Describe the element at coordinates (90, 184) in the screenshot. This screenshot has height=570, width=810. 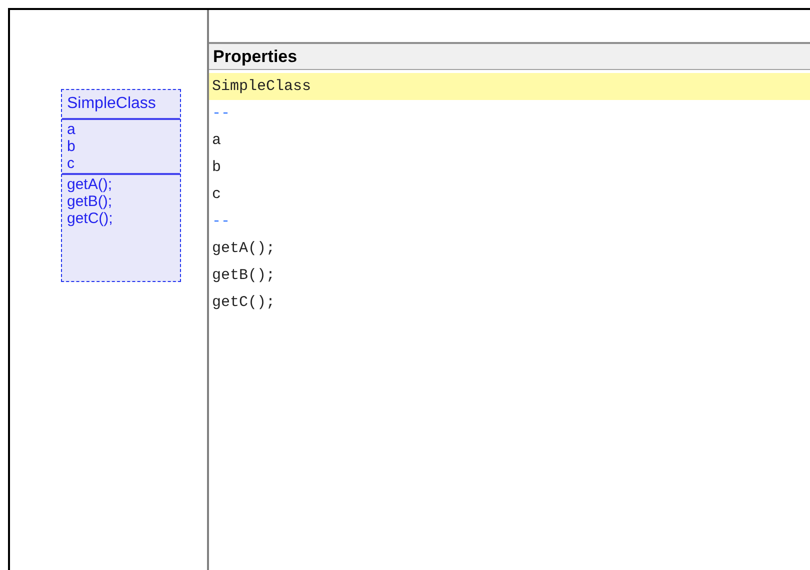
I see `class-method: getA();` at that location.